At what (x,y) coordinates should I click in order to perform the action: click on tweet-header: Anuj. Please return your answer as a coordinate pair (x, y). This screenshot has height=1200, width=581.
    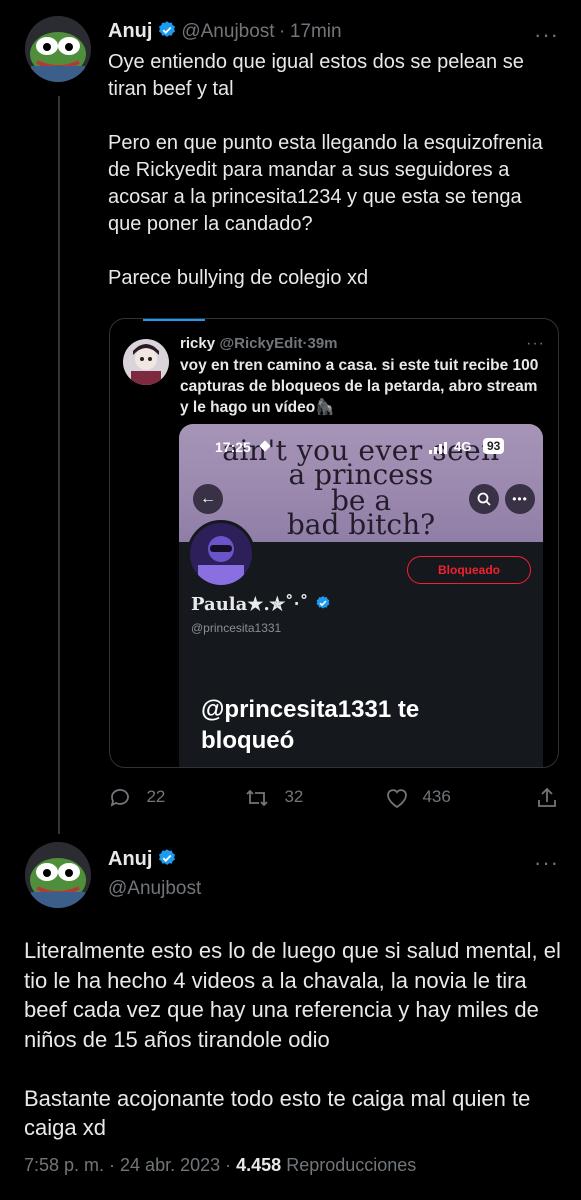
    Looking at the image, I should click on (142, 860).